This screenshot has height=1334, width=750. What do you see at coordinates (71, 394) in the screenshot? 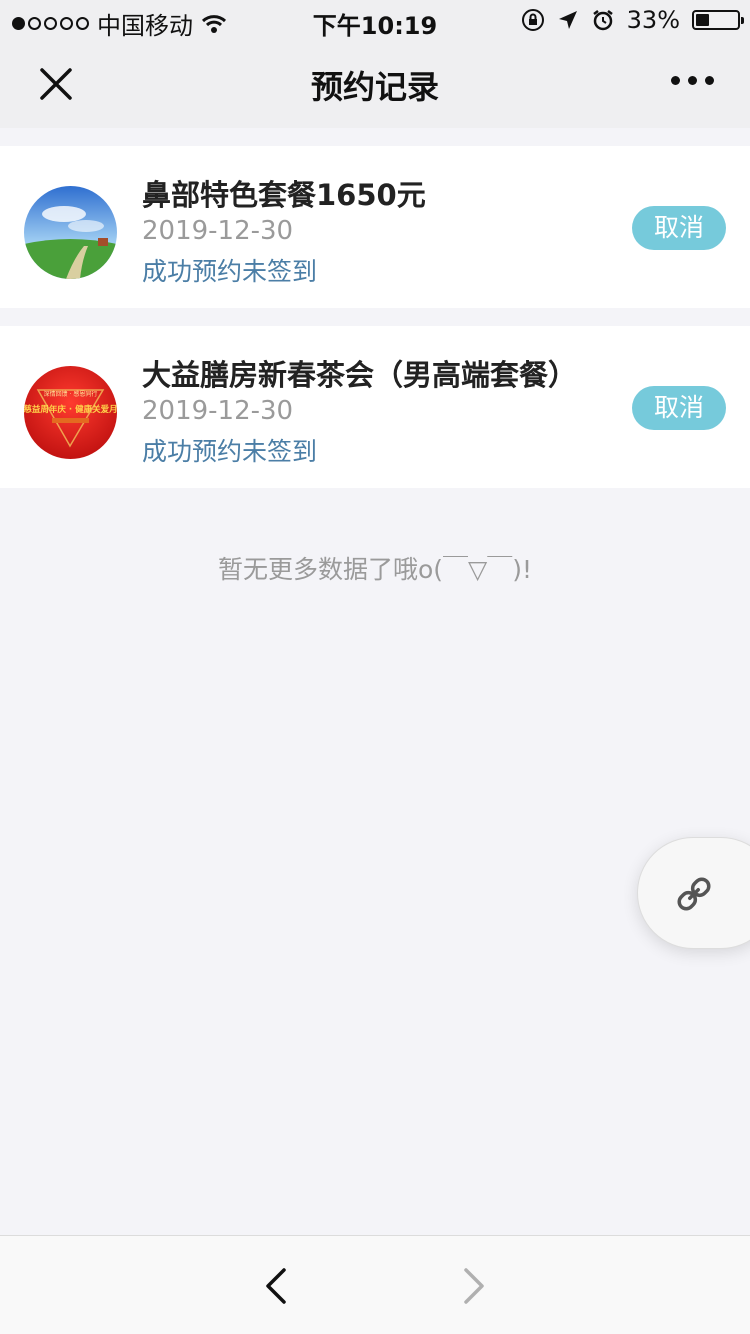
I see `thumbnail-text-top: 深情回馈 · 感恩同行` at bounding box center [71, 394].